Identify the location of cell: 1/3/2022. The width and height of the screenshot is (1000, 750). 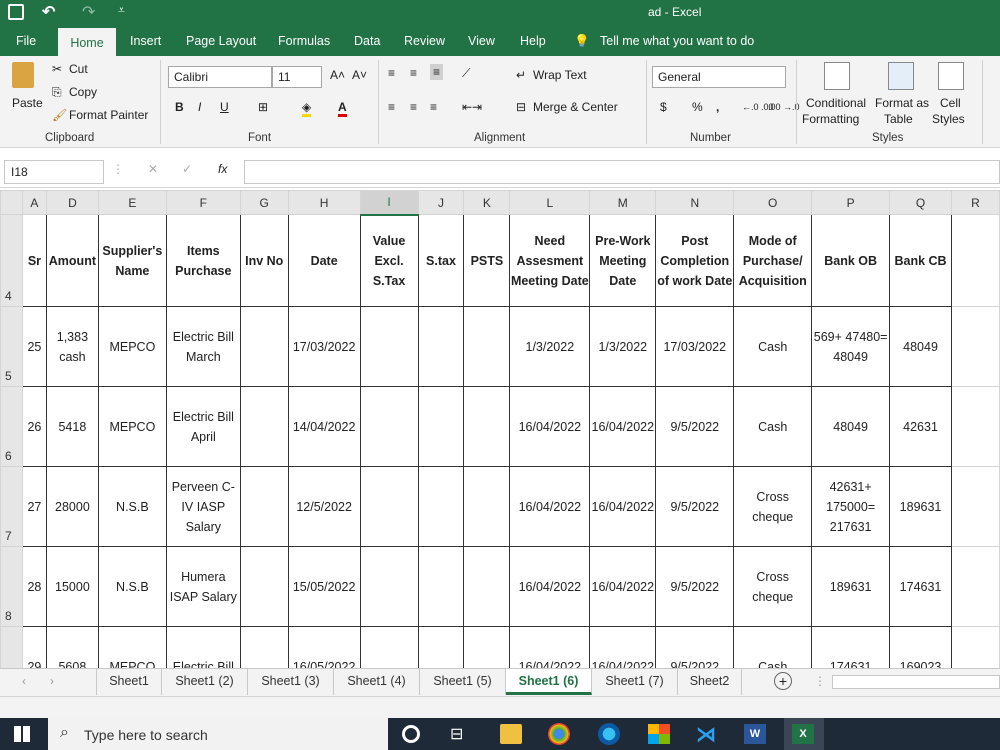
(550, 346).